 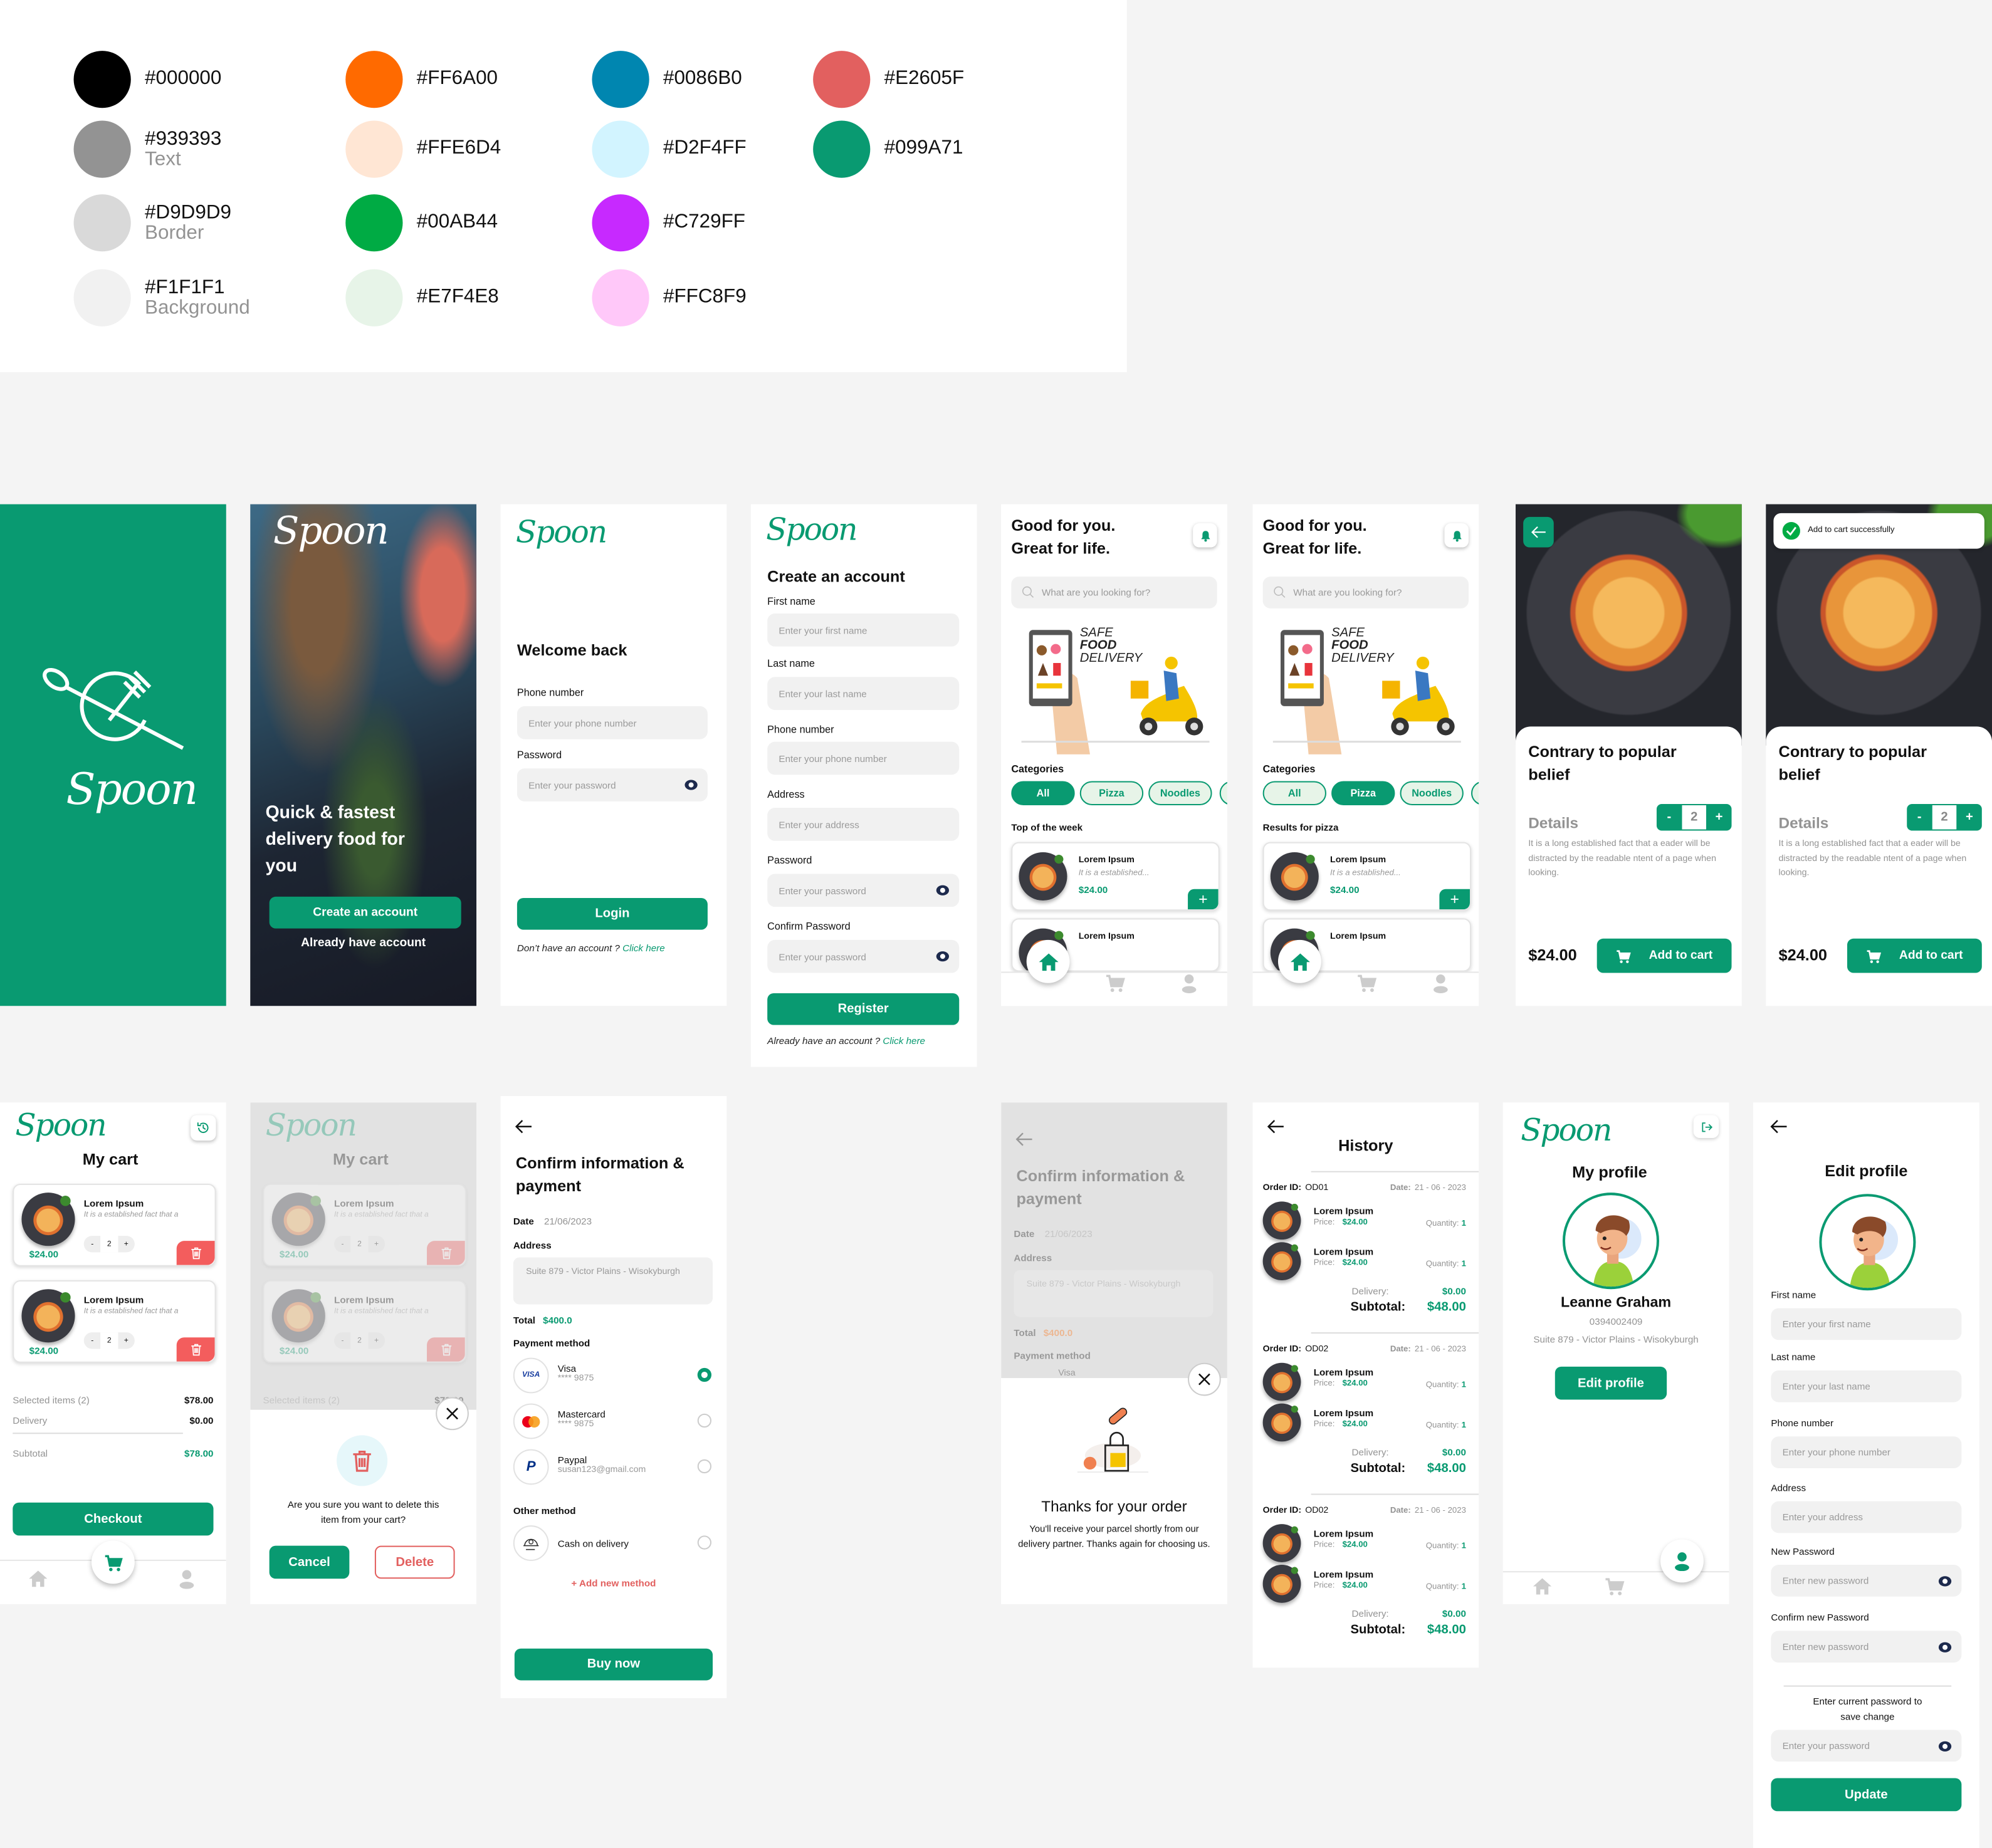 I want to click on notification-button, so click(x=1456, y=535).